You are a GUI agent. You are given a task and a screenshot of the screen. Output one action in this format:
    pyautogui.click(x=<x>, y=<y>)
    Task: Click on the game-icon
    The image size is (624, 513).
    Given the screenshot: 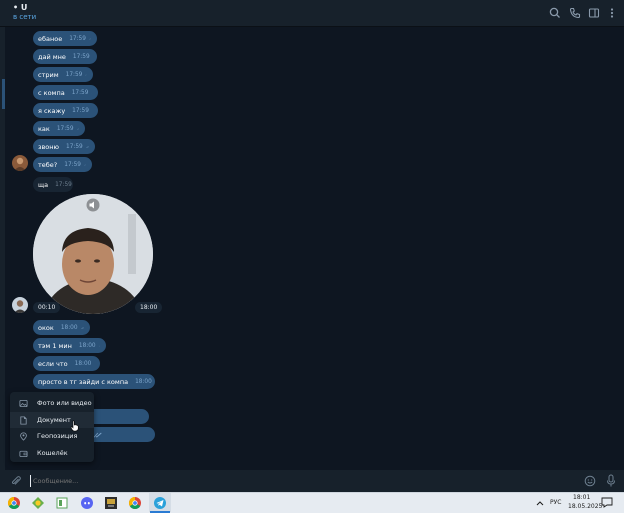 What is the action you would take?
    pyautogui.click(x=111, y=503)
    